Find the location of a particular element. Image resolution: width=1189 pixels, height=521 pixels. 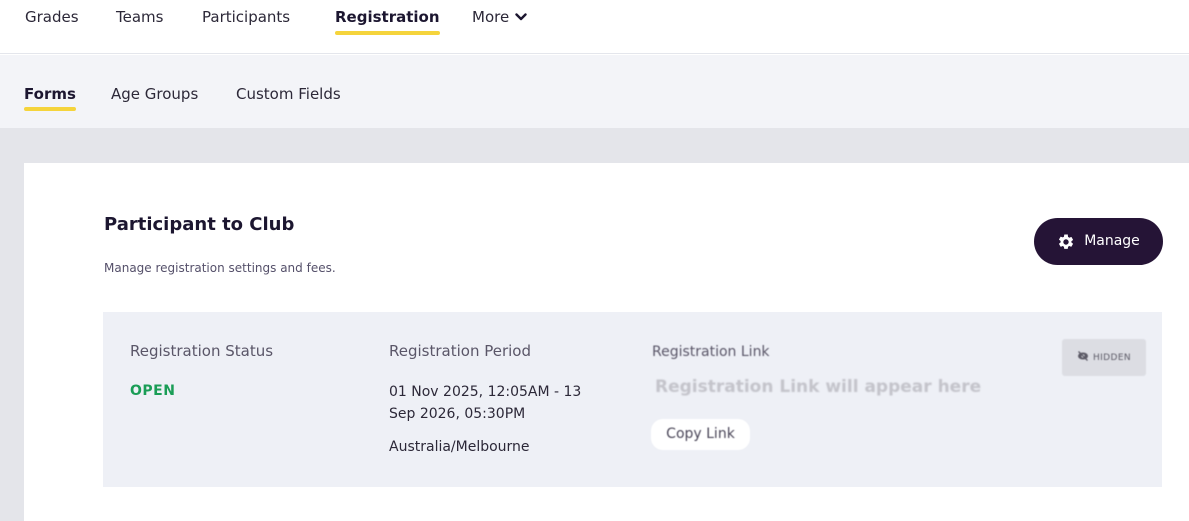

tab-custom-fields: Custom Fields is located at coordinates (288, 97).